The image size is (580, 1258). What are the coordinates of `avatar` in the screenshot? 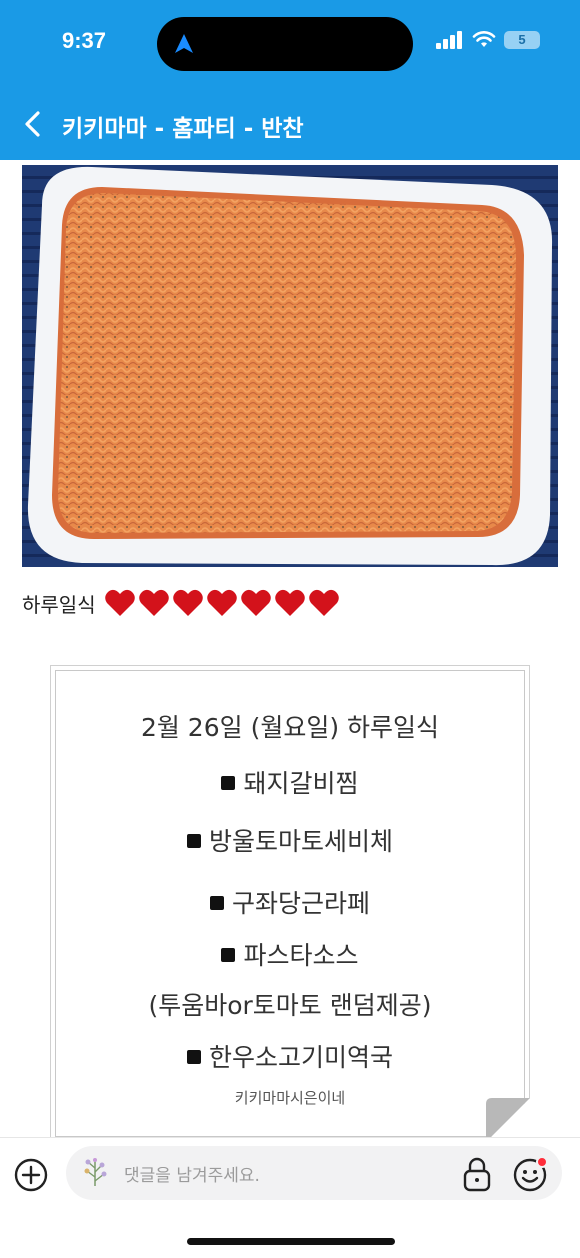 It's located at (95, 1172).